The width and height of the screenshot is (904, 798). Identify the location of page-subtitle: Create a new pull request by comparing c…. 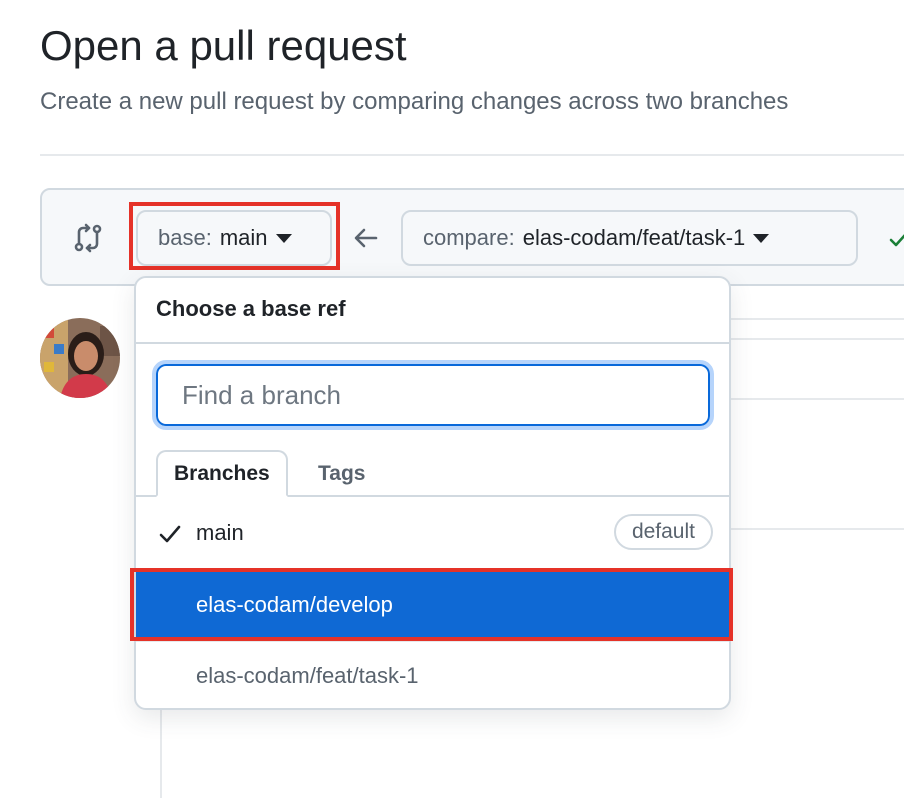
(414, 101).